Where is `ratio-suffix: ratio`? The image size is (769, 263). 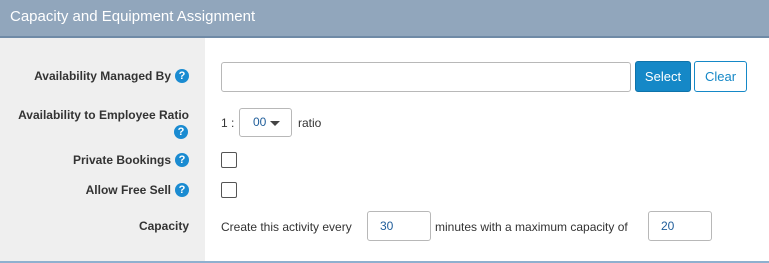
ratio-suffix: ratio is located at coordinates (310, 123).